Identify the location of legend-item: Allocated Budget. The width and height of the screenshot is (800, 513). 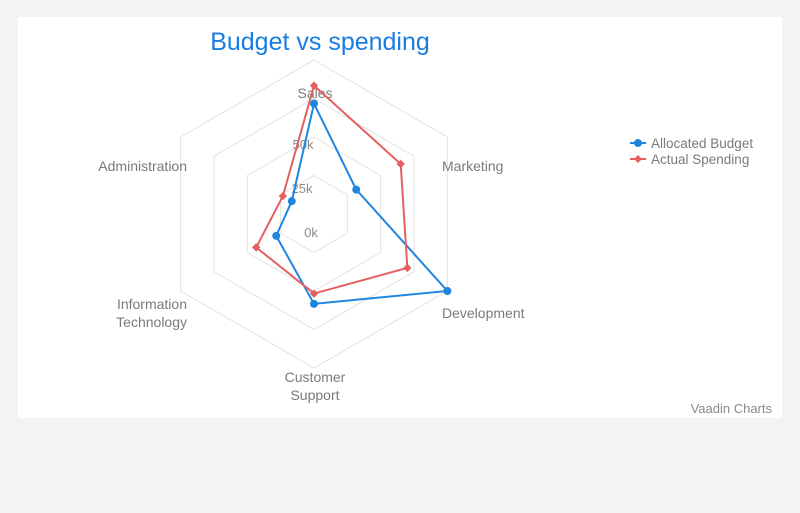
(691, 143).